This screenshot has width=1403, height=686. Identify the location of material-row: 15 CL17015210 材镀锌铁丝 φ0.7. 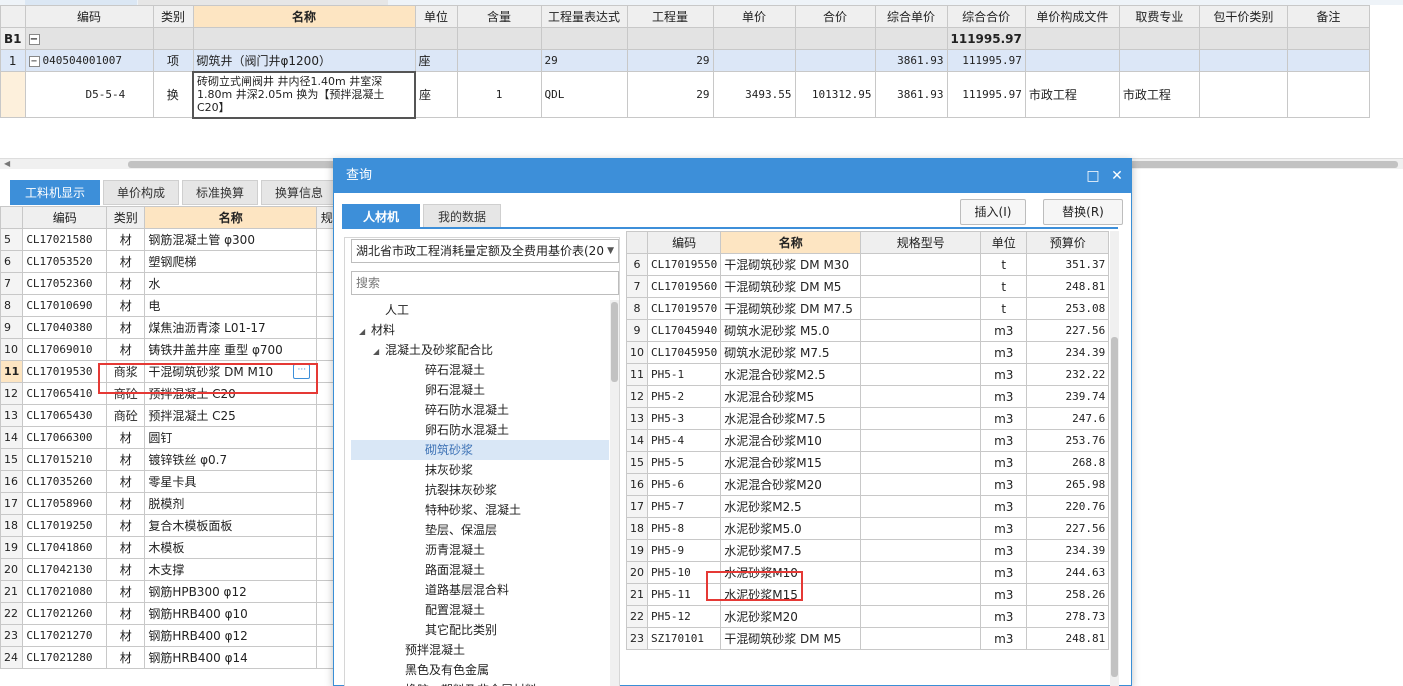
(169, 459).